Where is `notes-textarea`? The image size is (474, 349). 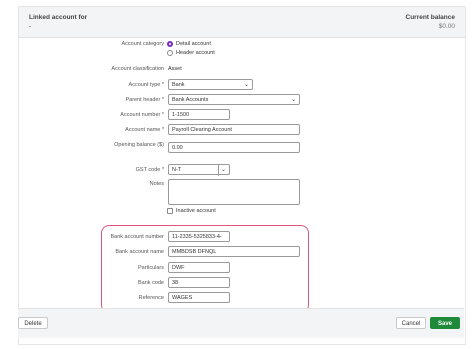
notes-textarea is located at coordinates (234, 192).